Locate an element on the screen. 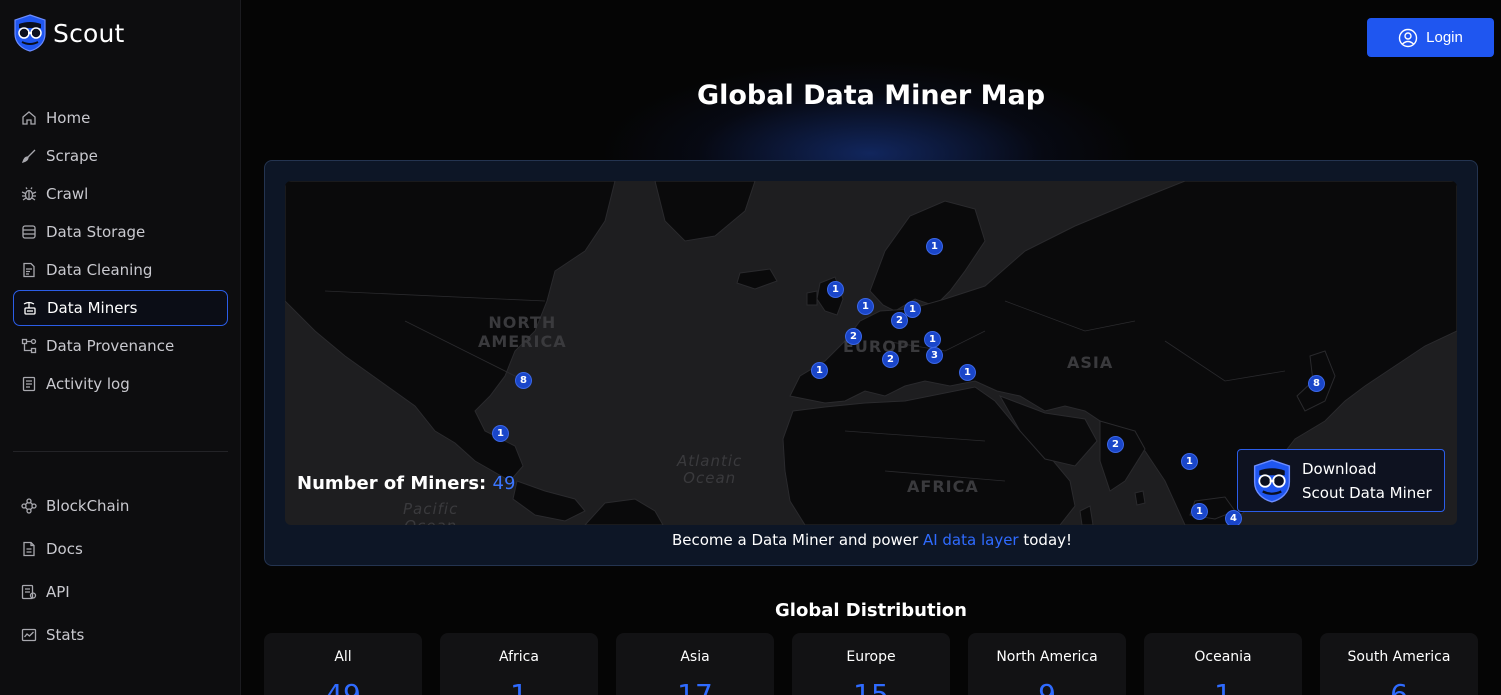  nav-item-data-storage: Data Storage is located at coordinates (120, 232).